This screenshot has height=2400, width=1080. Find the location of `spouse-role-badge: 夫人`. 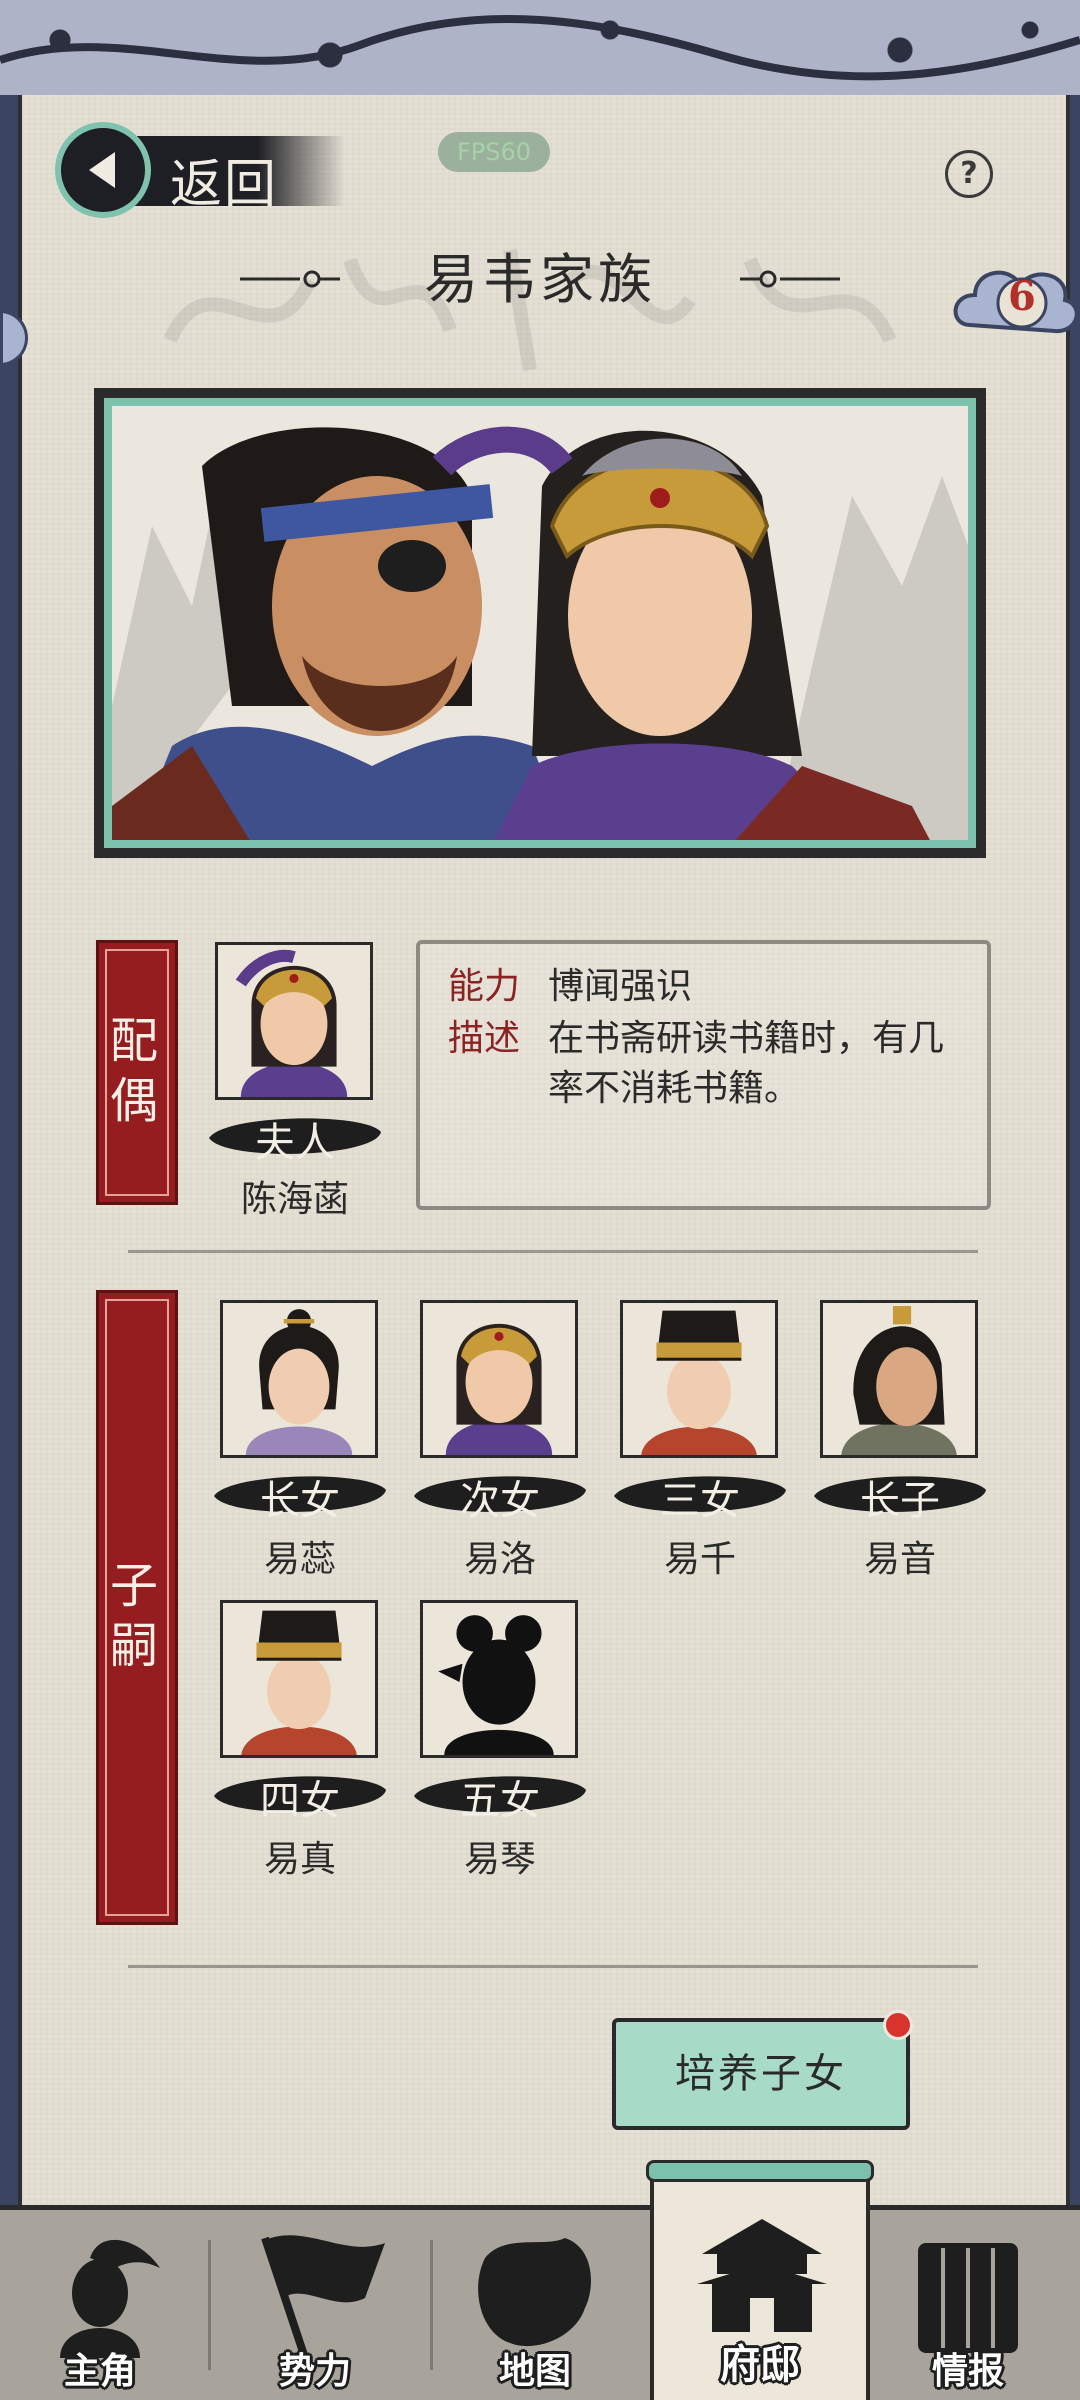

spouse-role-badge: 夫人 is located at coordinates (295, 1137).